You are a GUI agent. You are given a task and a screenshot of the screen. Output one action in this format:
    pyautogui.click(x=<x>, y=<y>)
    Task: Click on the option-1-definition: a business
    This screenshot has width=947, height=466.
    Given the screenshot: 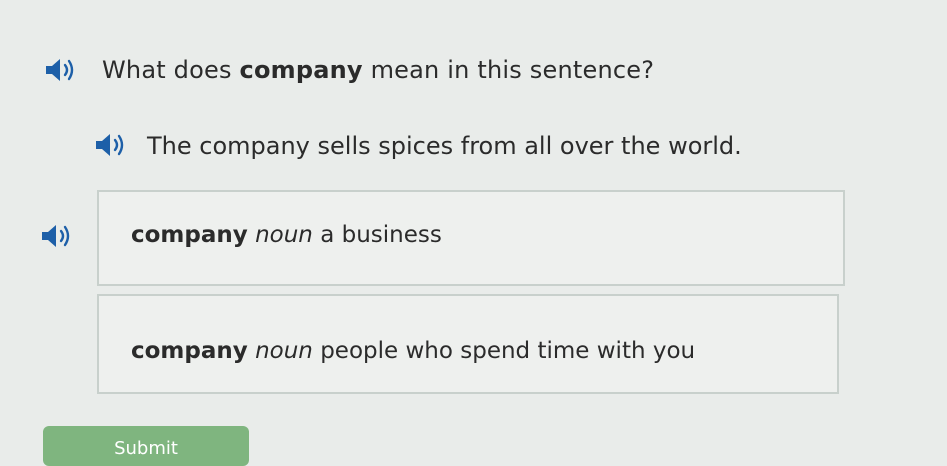 What is the action you would take?
    pyautogui.click(x=381, y=235)
    